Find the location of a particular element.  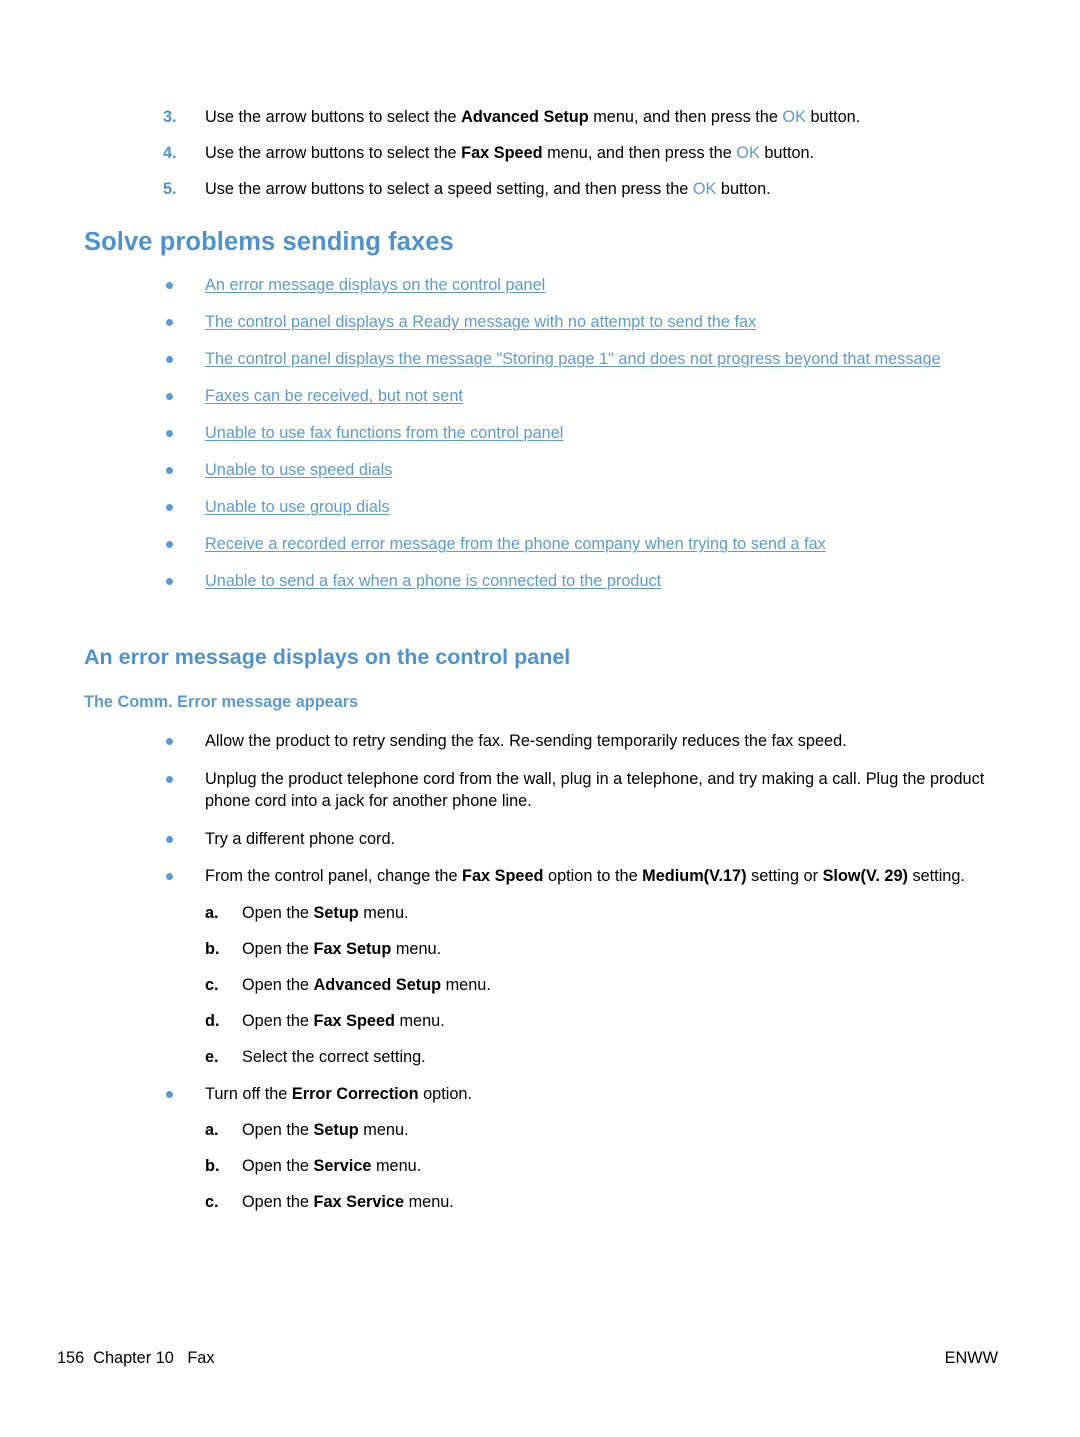

bullet-bold-term: Fax Speed is located at coordinates (503, 876).